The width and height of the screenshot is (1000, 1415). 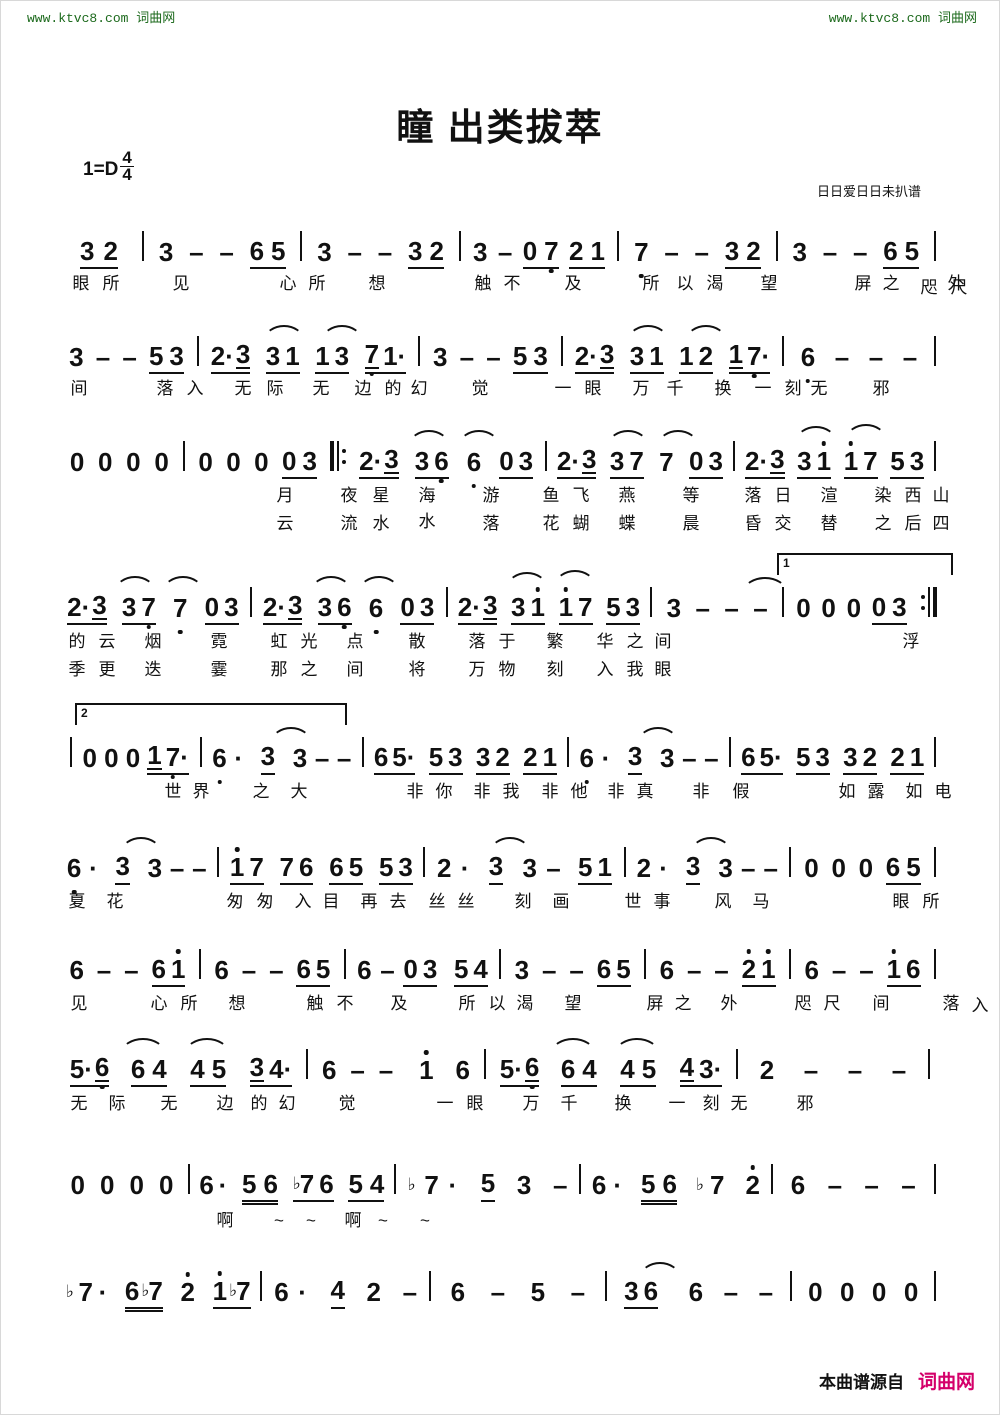 What do you see at coordinates (829, 523) in the screenshot?
I see `lyric: 替` at bounding box center [829, 523].